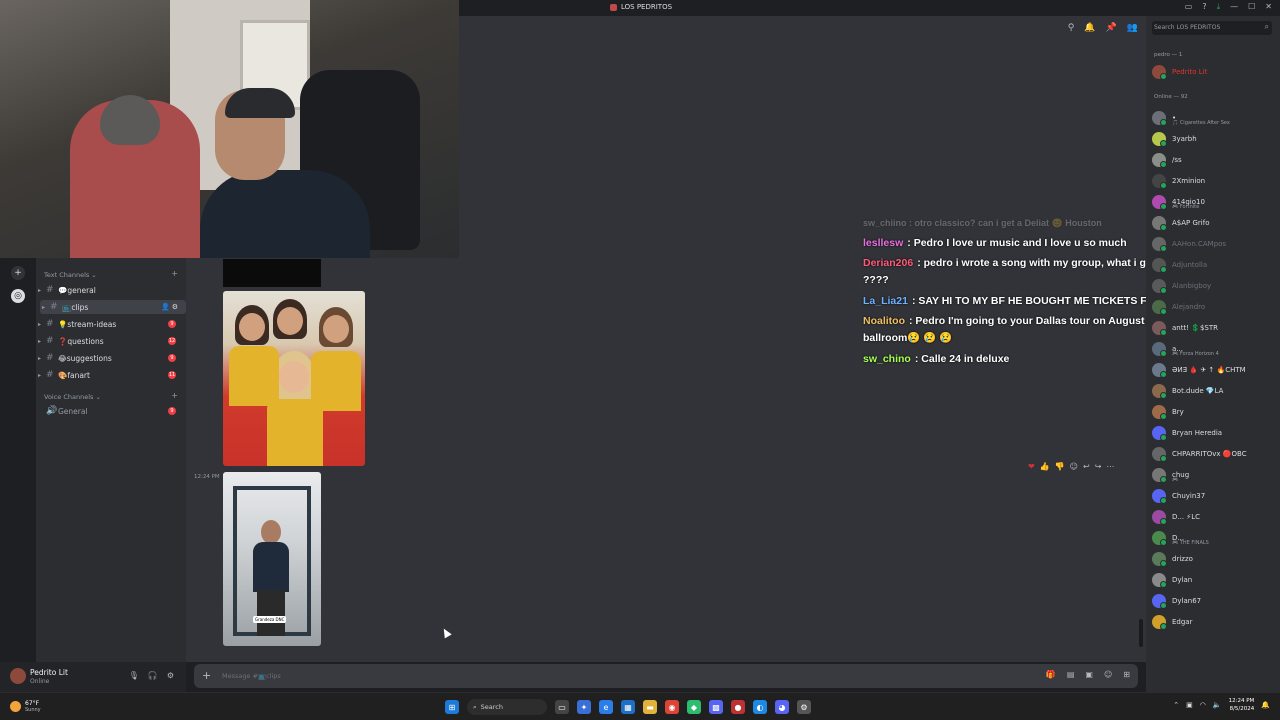  Describe the element at coordinates (1215, 391) in the screenshot. I see `member-row: Bot.dude 💎LA` at that location.